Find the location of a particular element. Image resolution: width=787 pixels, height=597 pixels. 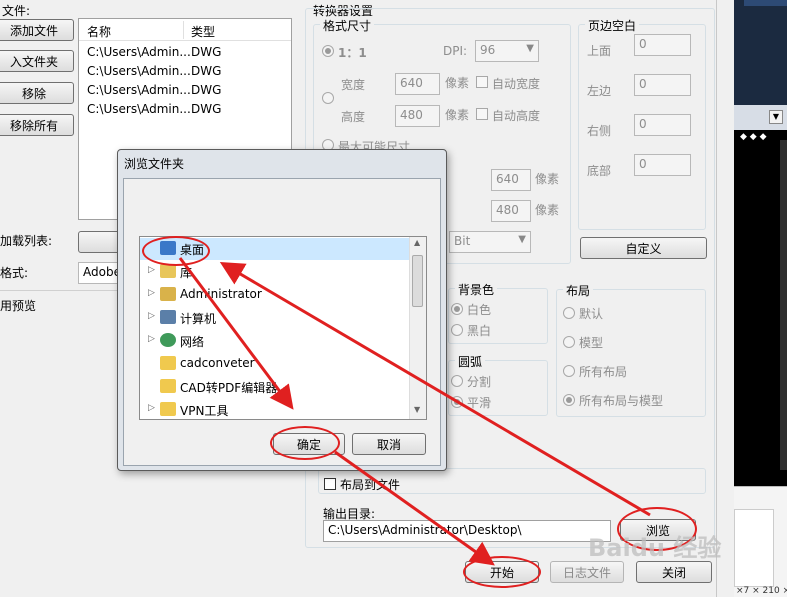

layout-to-file-checkbox is located at coordinates (330, 484).